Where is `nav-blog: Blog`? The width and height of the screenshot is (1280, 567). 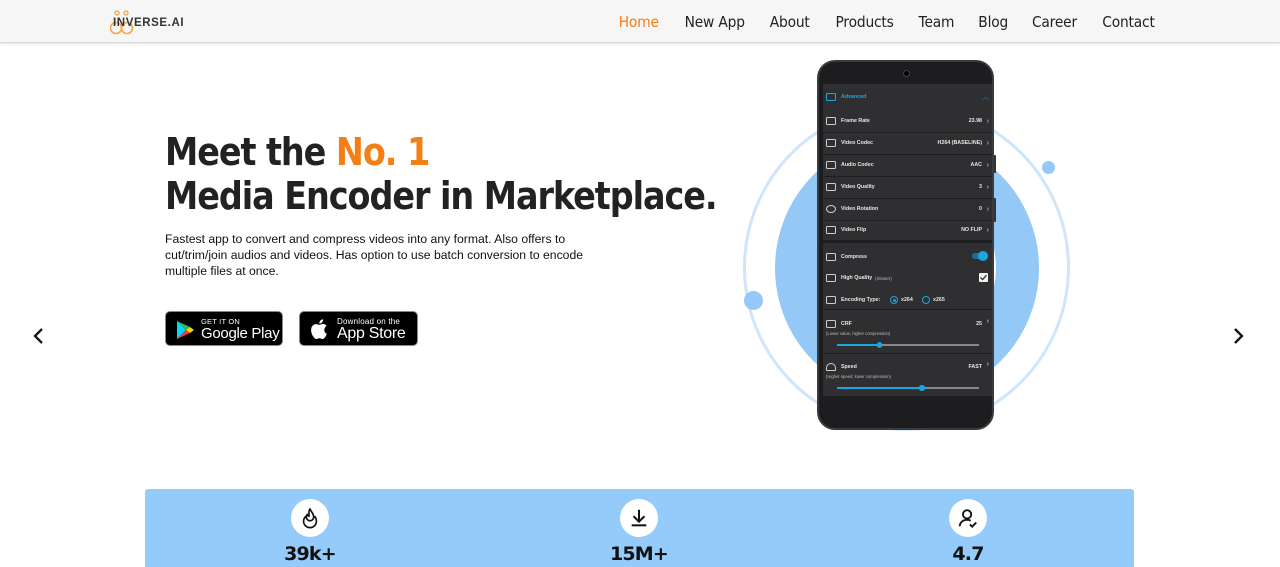 nav-blog: Blog is located at coordinates (993, 22).